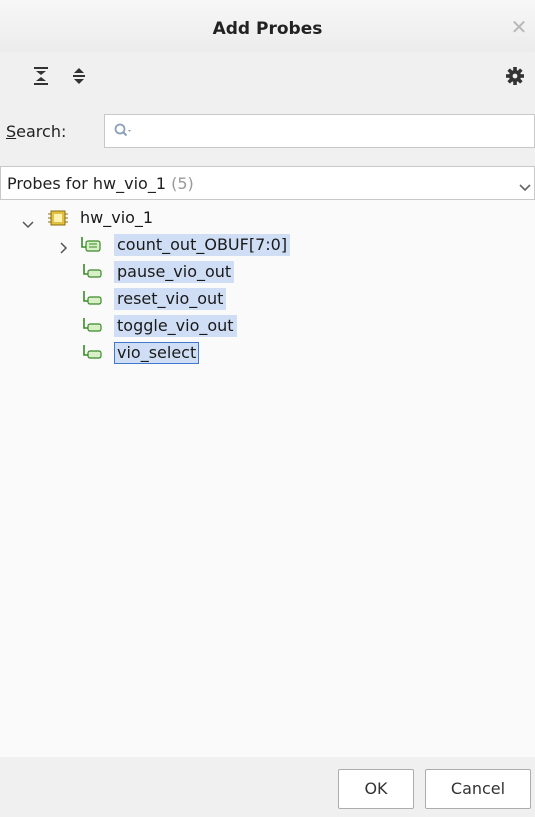 This screenshot has height=817, width=535. Describe the element at coordinates (170, 299) in the screenshot. I see `tree-node-label: reset_vio_out` at that location.